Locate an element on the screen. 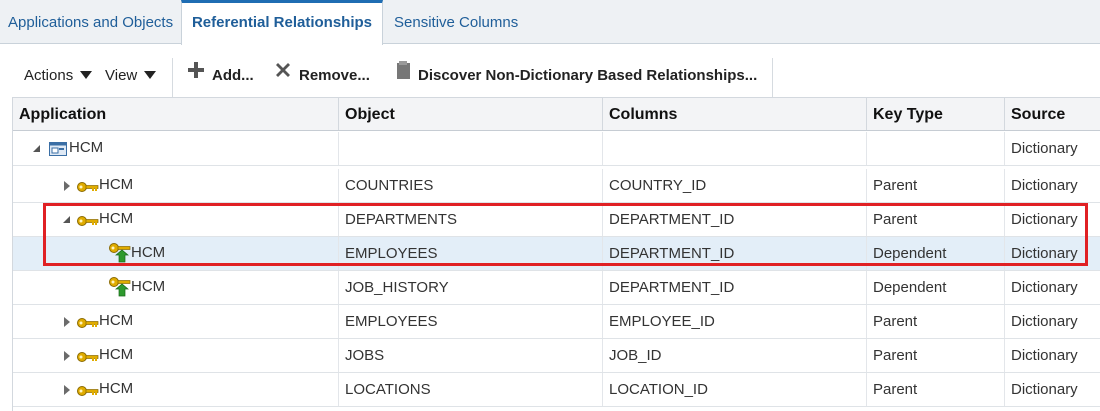 Image resolution: width=1100 pixels, height=411 pixels. cell-columns-text: JOB_ID is located at coordinates (635, 355).